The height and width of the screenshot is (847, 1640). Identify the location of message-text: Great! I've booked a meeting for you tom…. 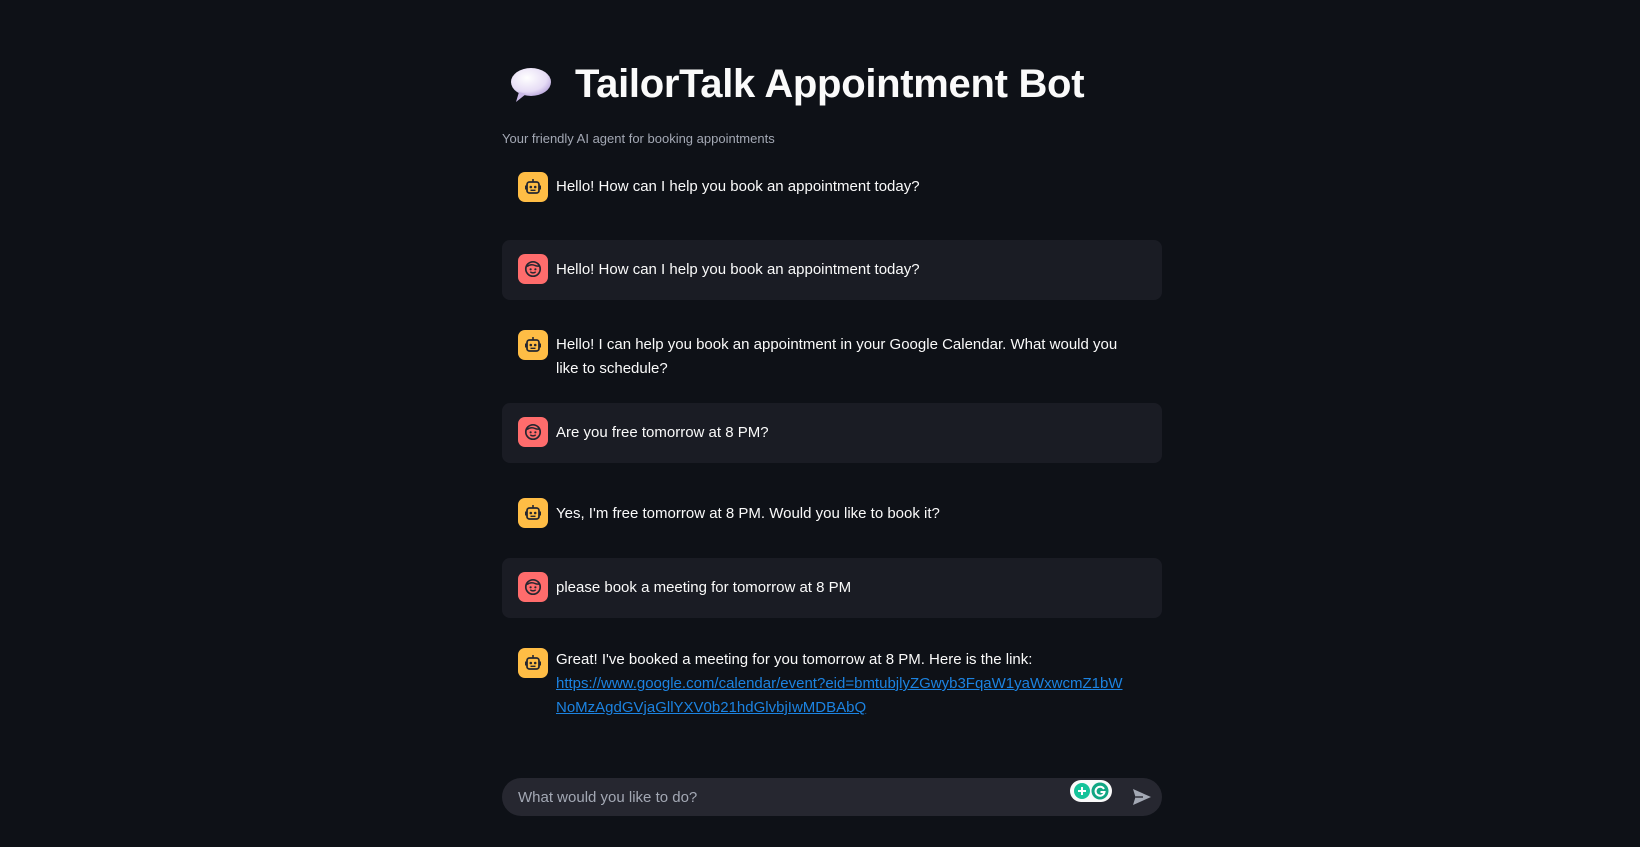
(794, 659).